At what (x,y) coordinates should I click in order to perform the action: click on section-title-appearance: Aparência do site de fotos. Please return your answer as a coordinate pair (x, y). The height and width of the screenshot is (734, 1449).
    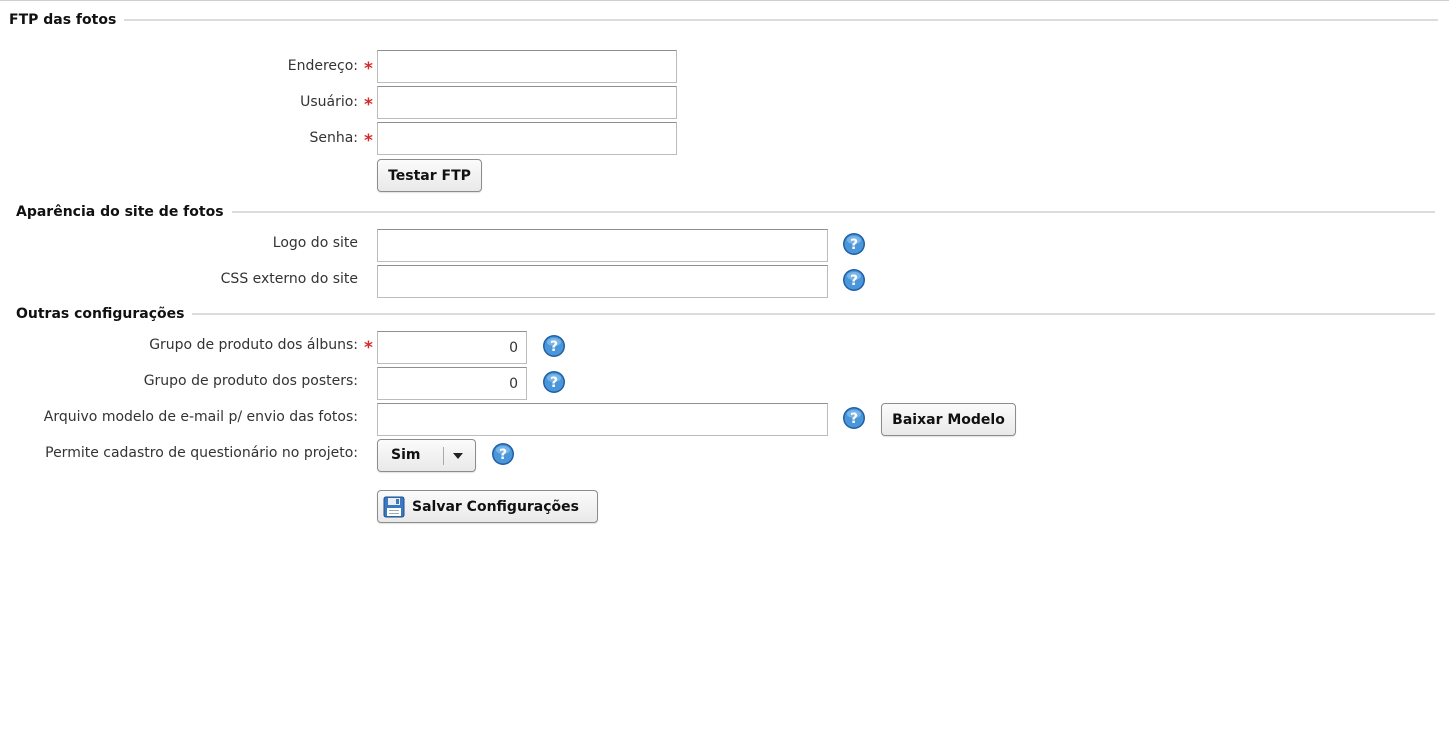
    Looking at the image, I should click on (120, 212).